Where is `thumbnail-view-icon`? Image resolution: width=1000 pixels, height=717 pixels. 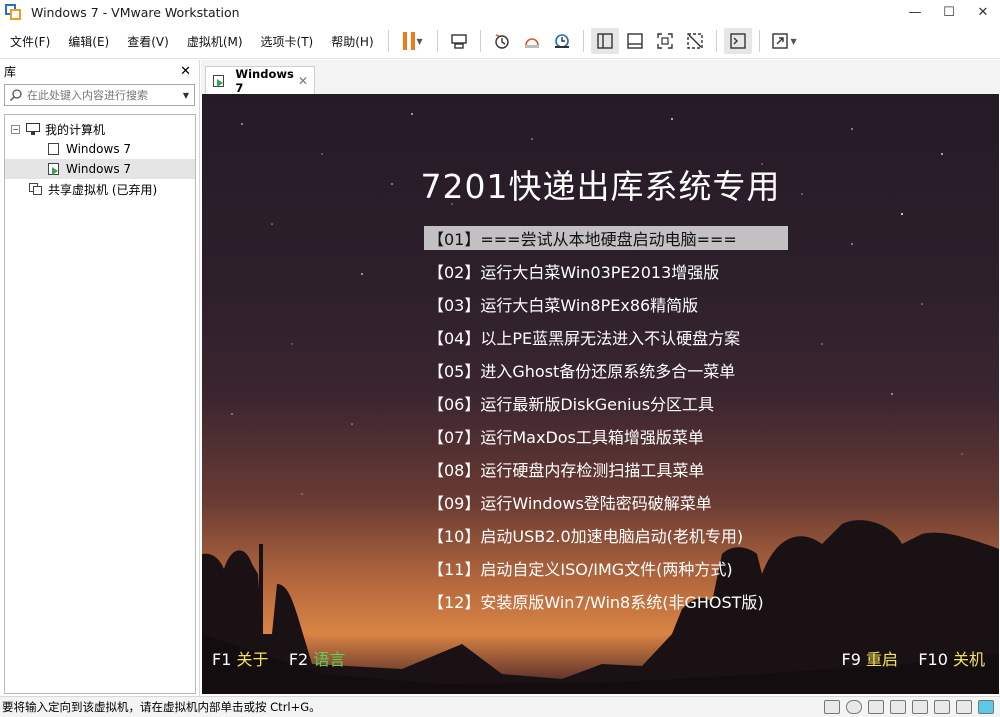
thumbnail-view-icon is located at coordinates (634, 41).